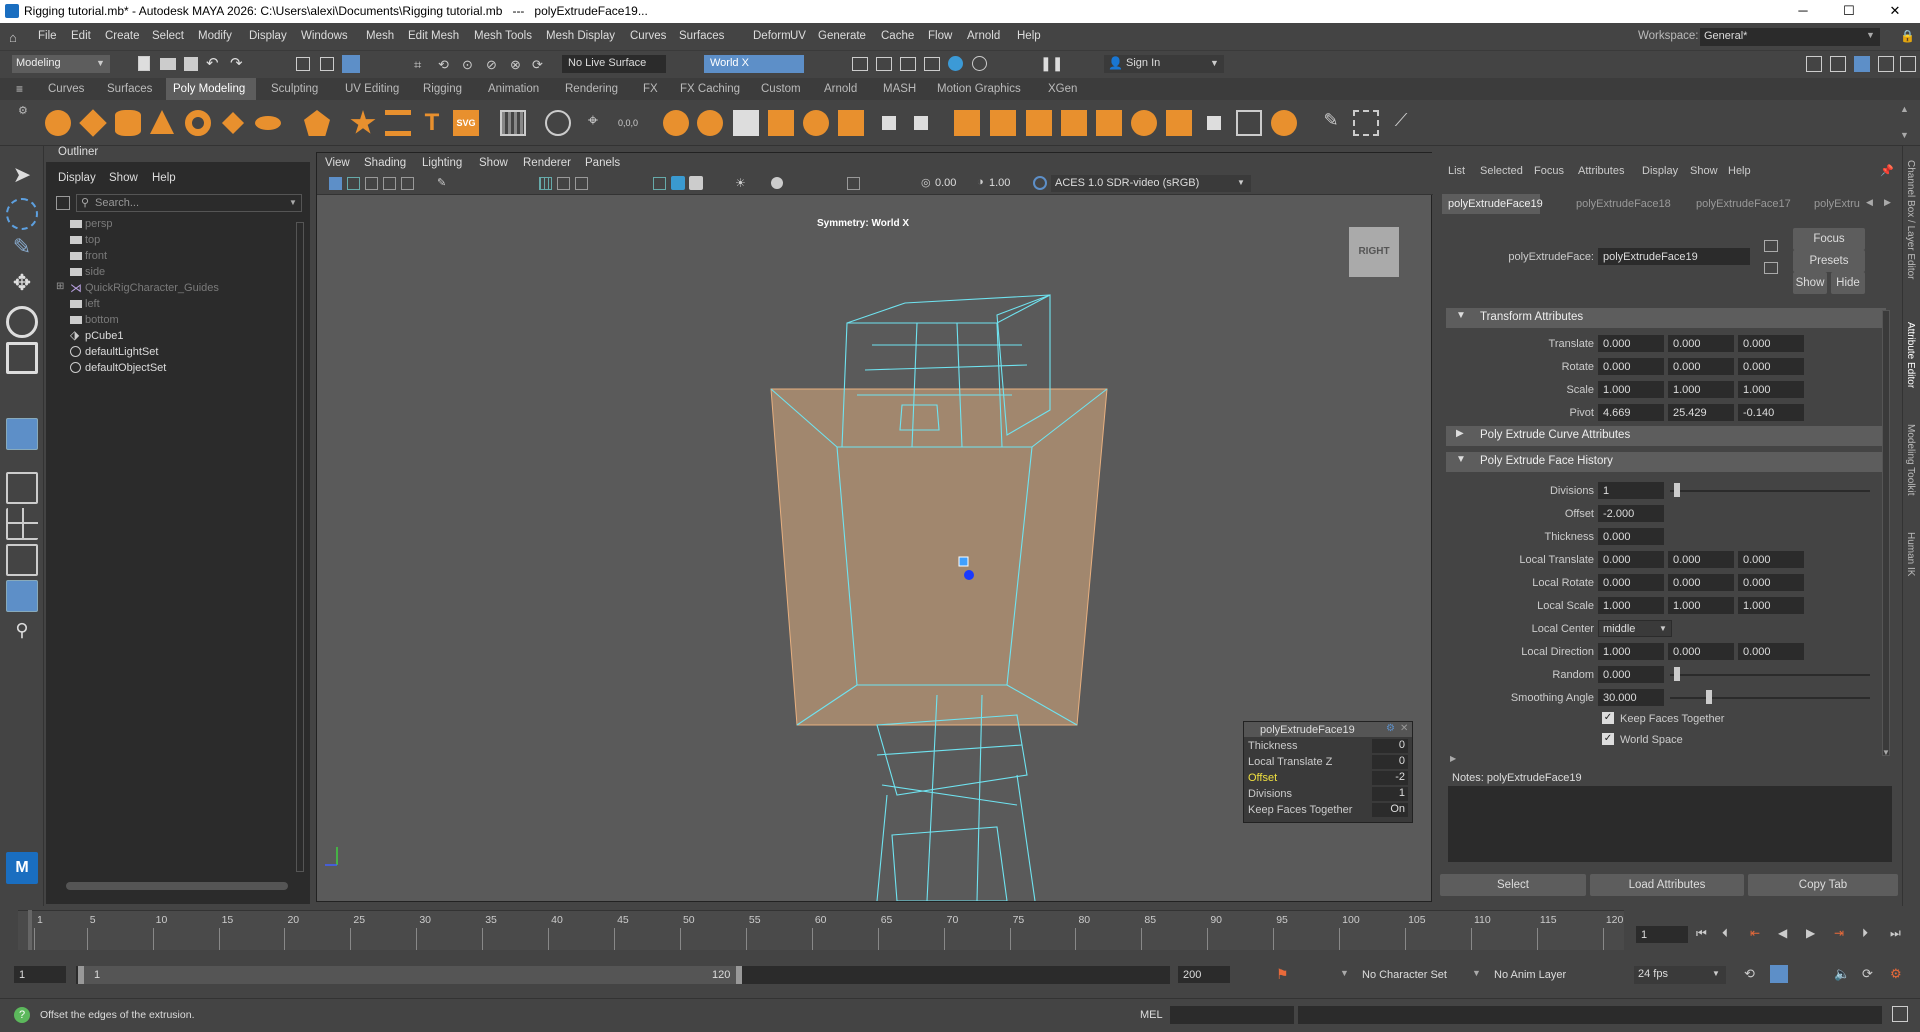 This screenshot has height=1032, width=1920. Describe the element at coordinates (547, 163) in the screenshot. I see `viewport-menu-renderer: Renderer` at that location.